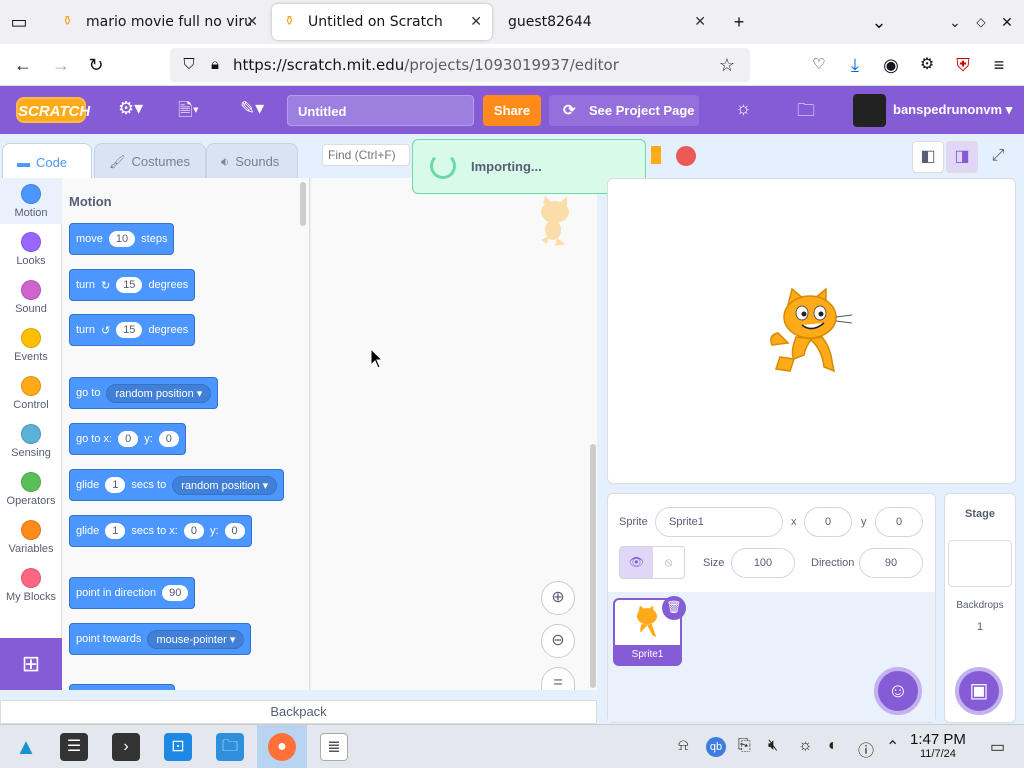 The image size is (1024, 768). Describe the element at coordinates (132, 593) in the screenshot. I see `point-in-direction-block: point in direction 90` at that location.